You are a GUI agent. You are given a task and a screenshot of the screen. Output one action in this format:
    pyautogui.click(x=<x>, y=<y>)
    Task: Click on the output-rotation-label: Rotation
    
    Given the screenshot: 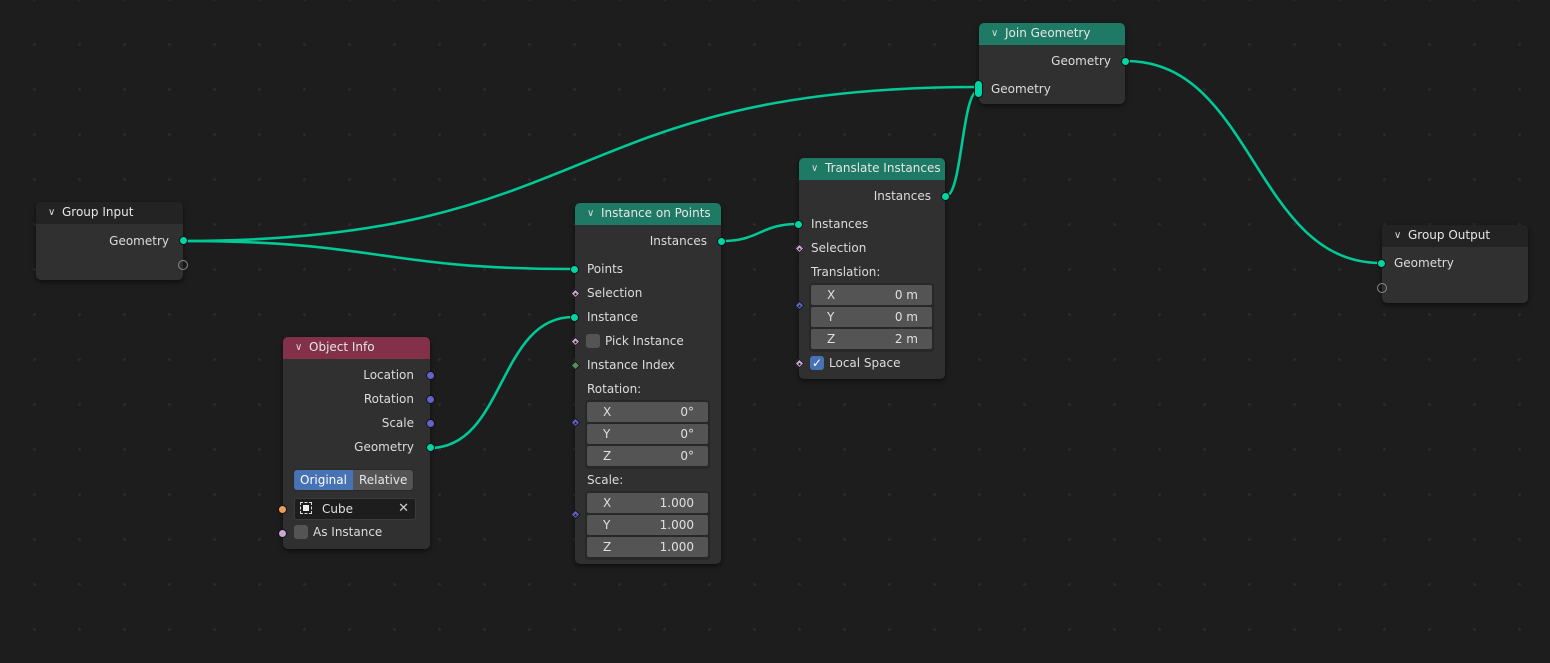 What is the action you would take?
    pyautogui.click(x=388, y=399)
    